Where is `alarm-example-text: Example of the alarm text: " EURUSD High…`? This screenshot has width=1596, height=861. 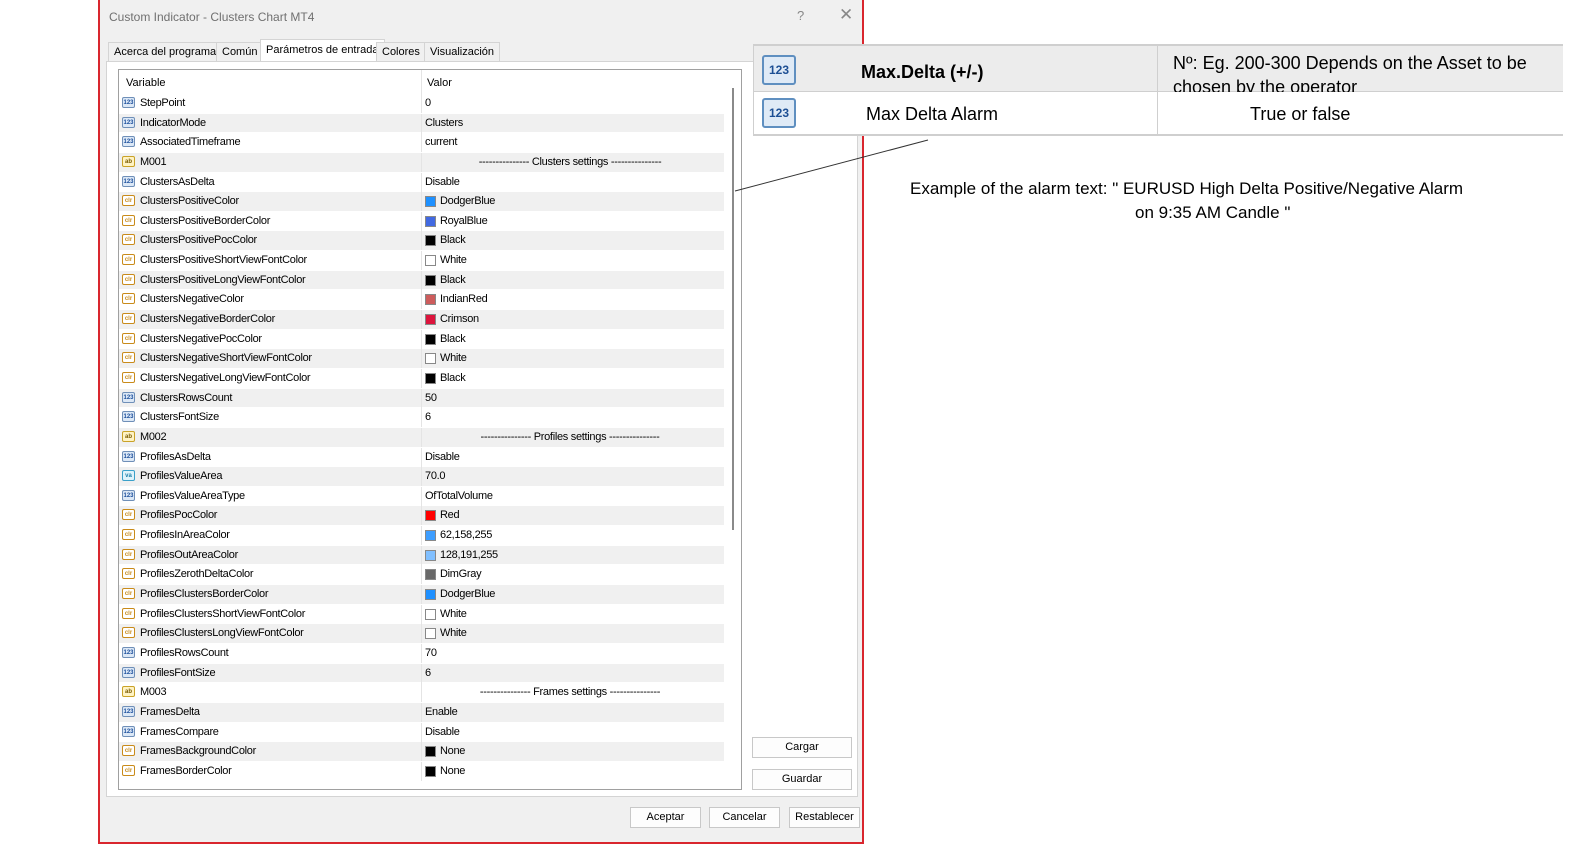
alarm-example-text: Example of the alarm text: " EURUSD High… is located at coordinates (1187, 188).